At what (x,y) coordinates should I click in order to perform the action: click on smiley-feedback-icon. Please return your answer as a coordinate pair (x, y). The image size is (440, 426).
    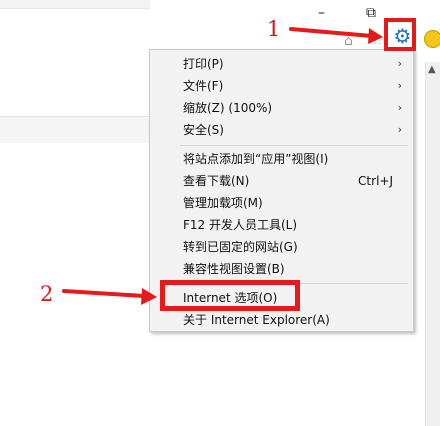
    Looking at the image, I should click on (432, 39).